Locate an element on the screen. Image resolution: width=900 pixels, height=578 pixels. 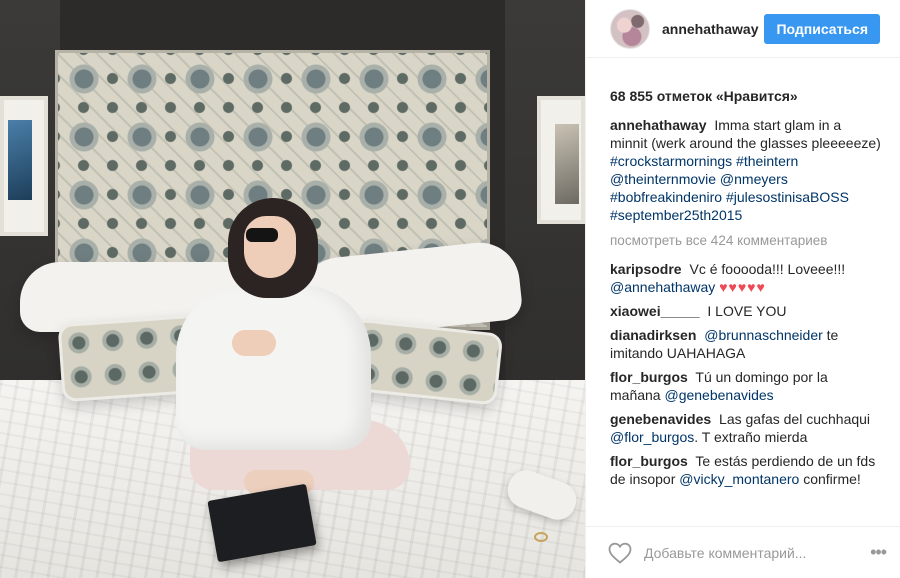
comment-username: dianadirksen is located at coordinates (653, 335).